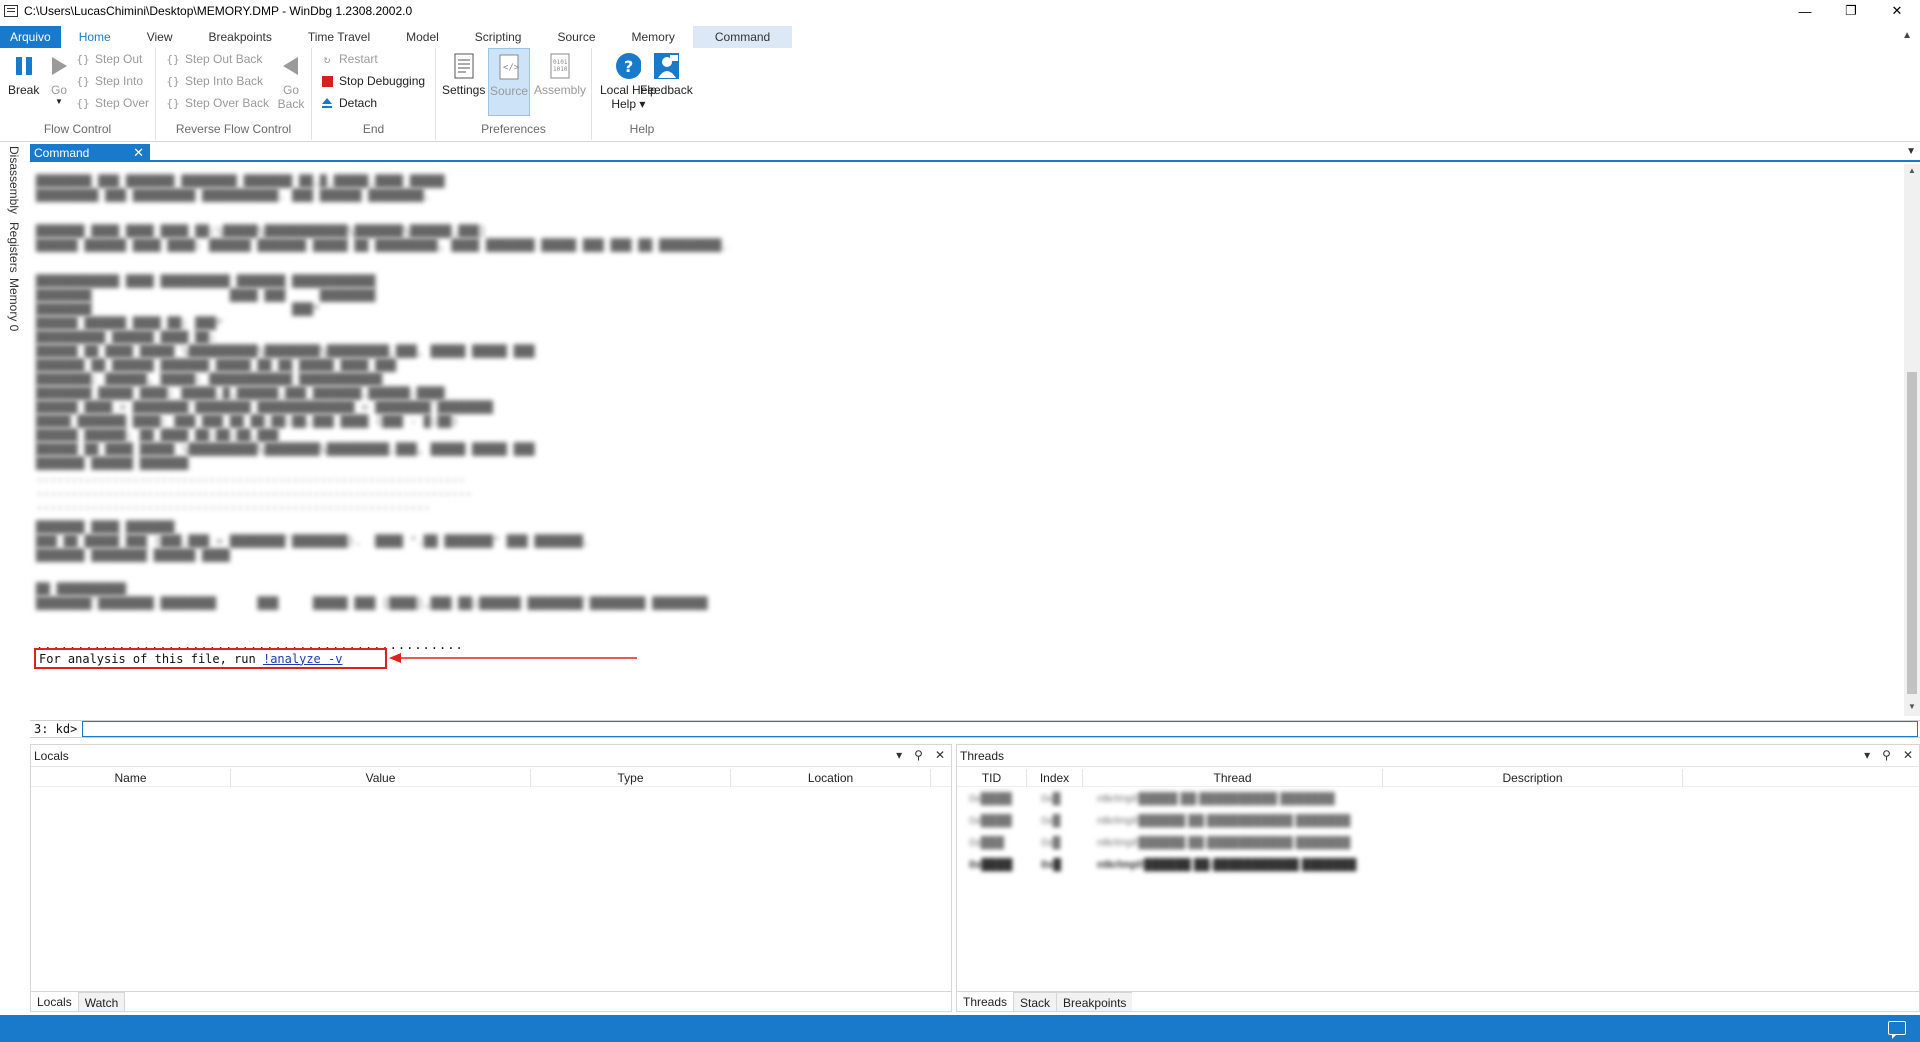 The image size is (1920, 1042). What do you see at coordinates (102, 1001) in the screenshot?
I see `tab-watch: Watch` at bounding box center [102, 1001].